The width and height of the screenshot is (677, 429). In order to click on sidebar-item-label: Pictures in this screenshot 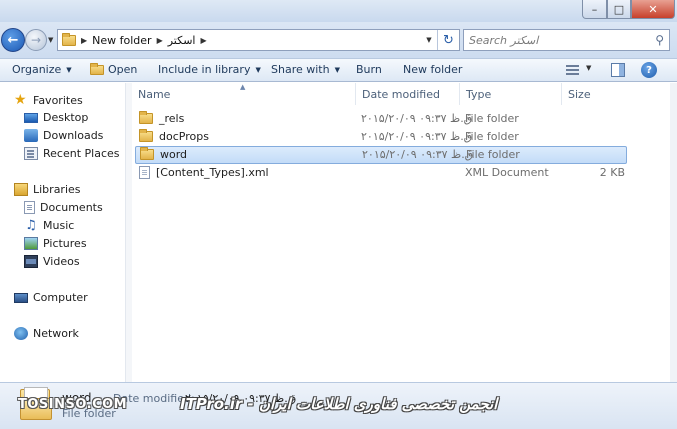, I will do `click(65, 243)`.